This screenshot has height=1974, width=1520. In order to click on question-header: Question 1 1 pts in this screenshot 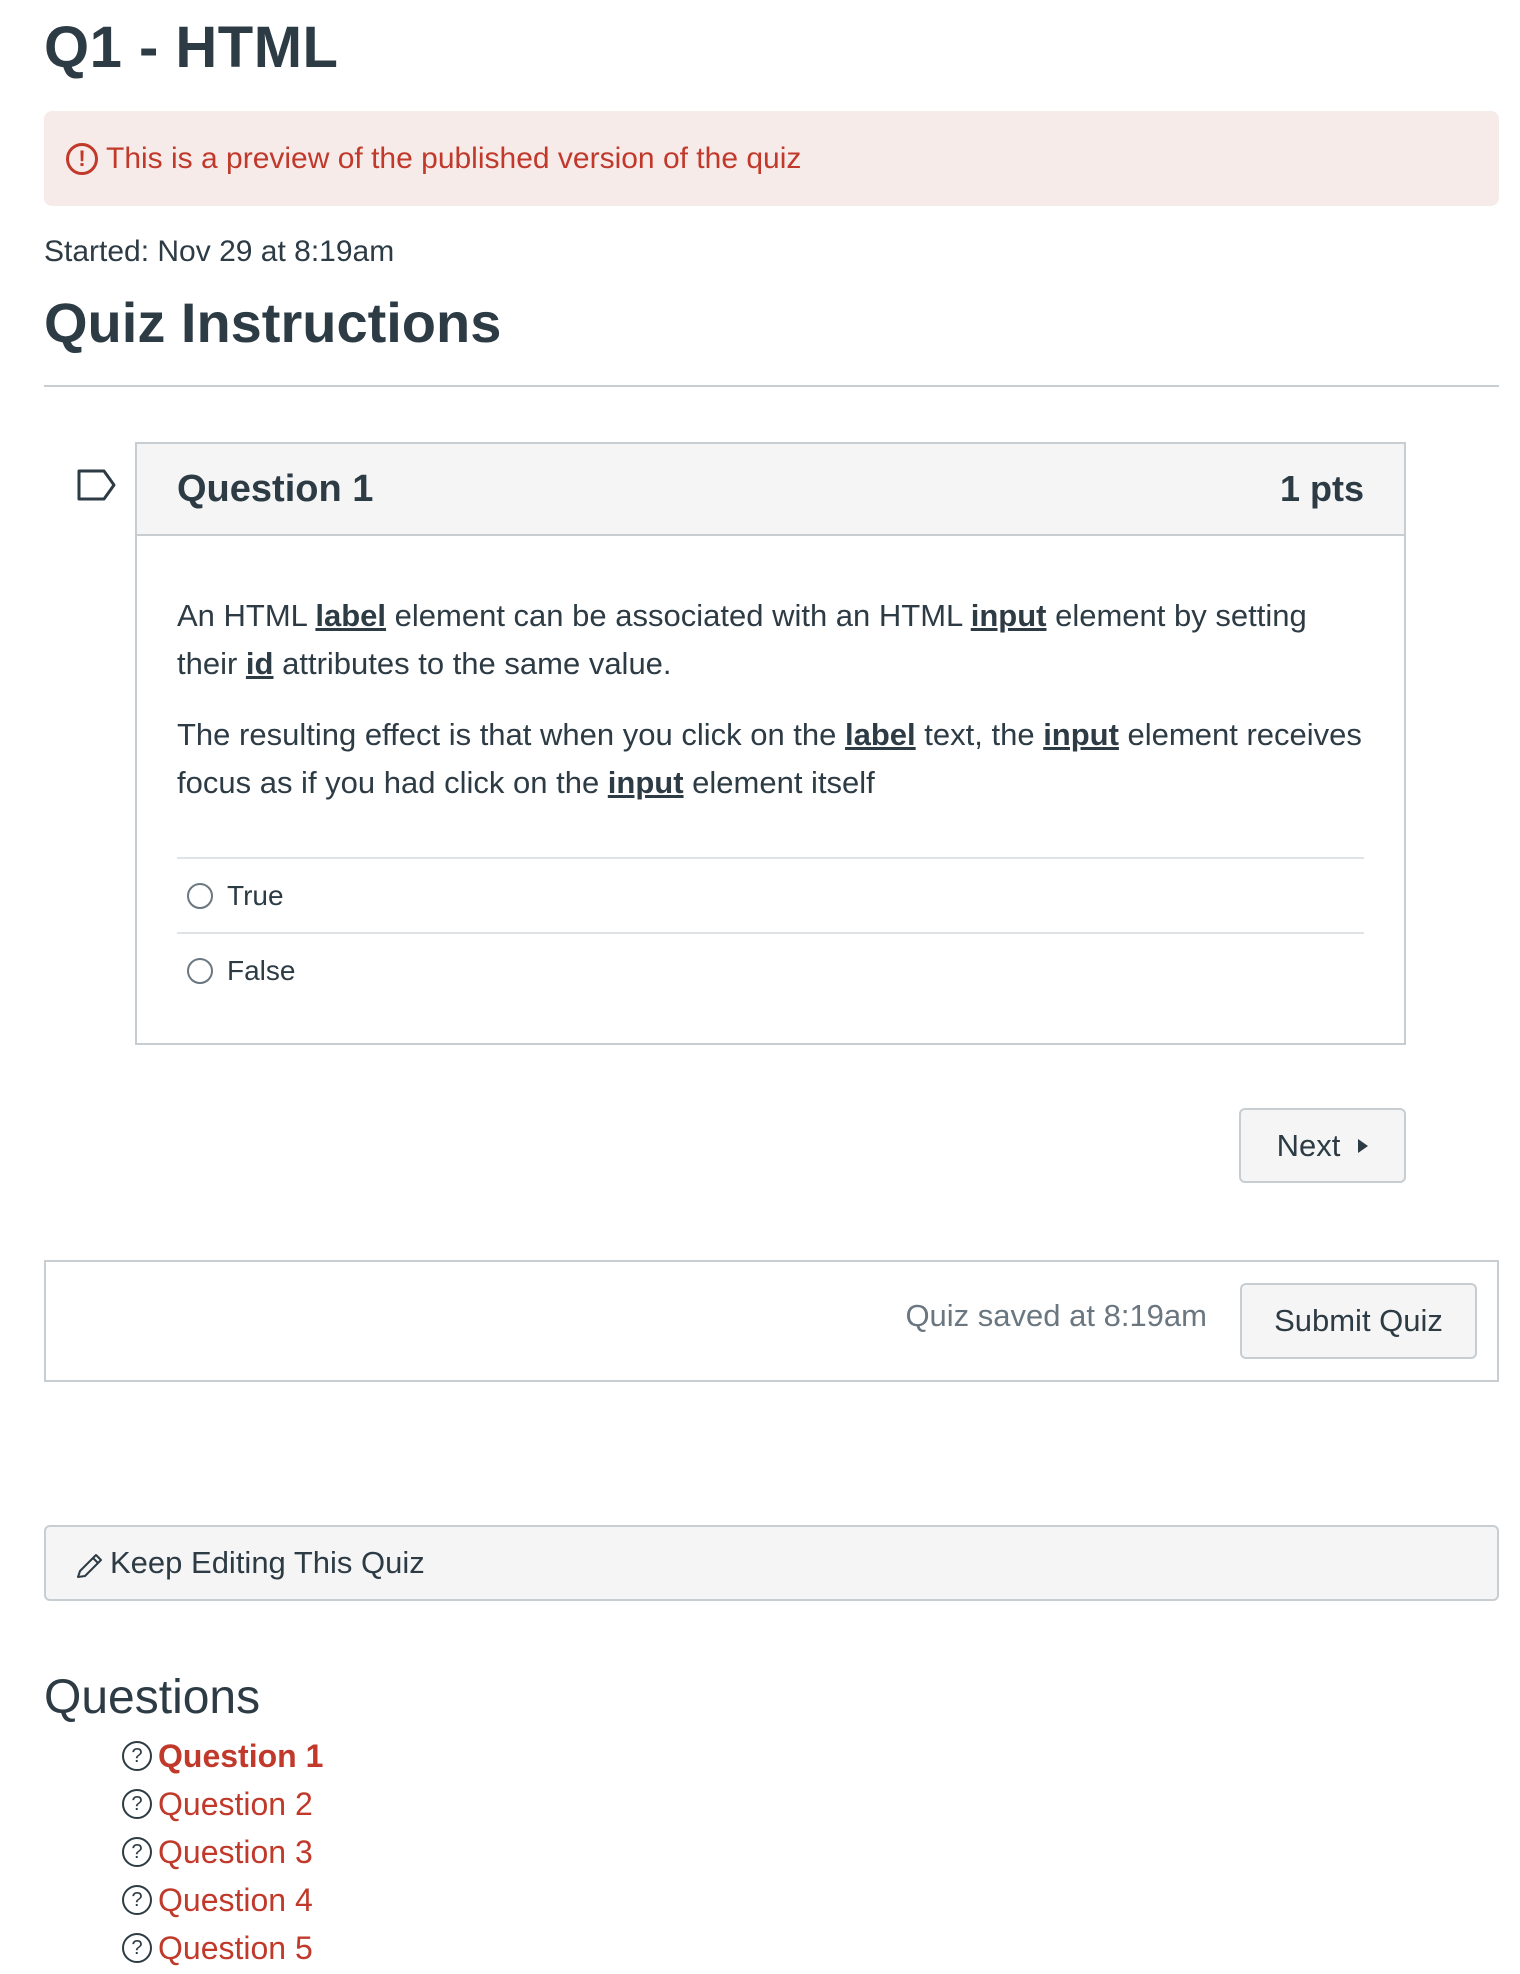, I will do `click(770, 490)`.